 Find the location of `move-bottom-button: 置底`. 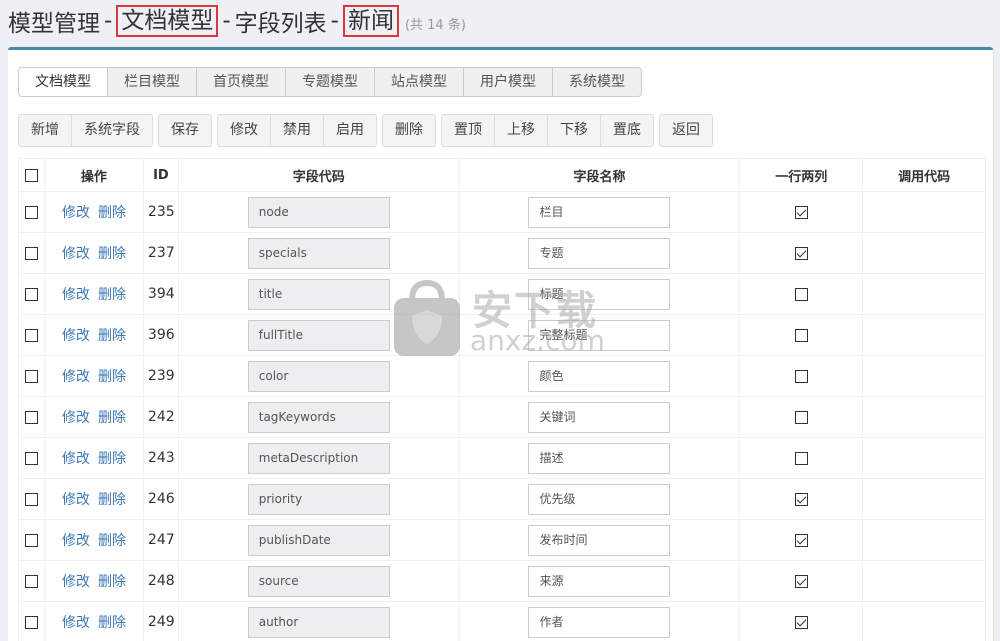

move-bottom-button: 置底 is located at coordinates (627, 130).